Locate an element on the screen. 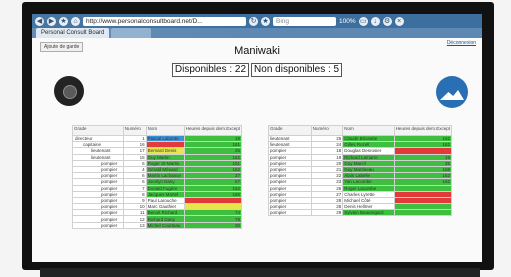  tab-second is located at coordinates (131, 33).